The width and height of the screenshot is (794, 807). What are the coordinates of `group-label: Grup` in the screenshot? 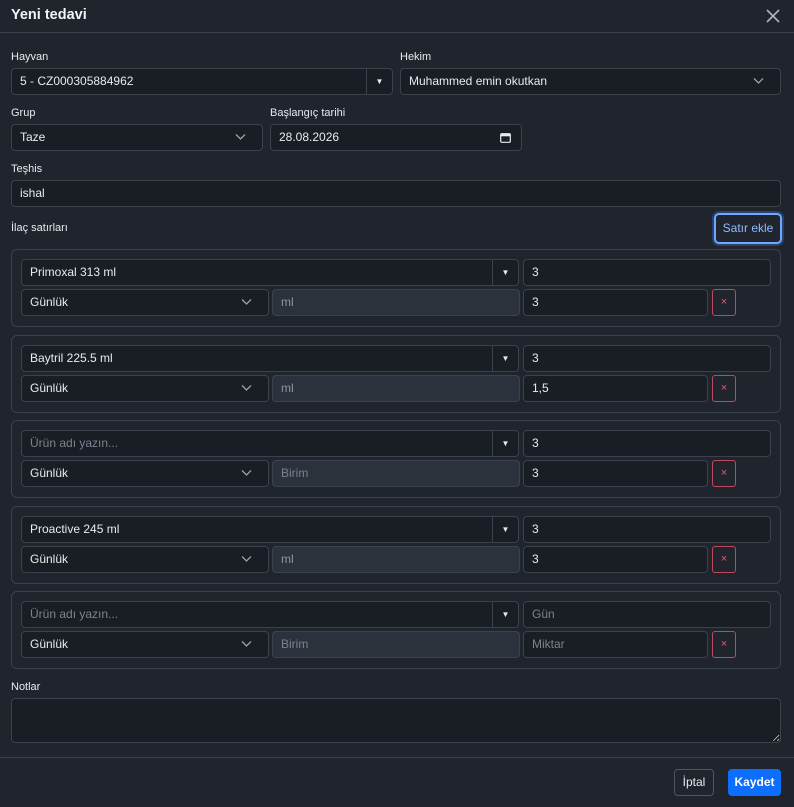 It's located at (23, 113).